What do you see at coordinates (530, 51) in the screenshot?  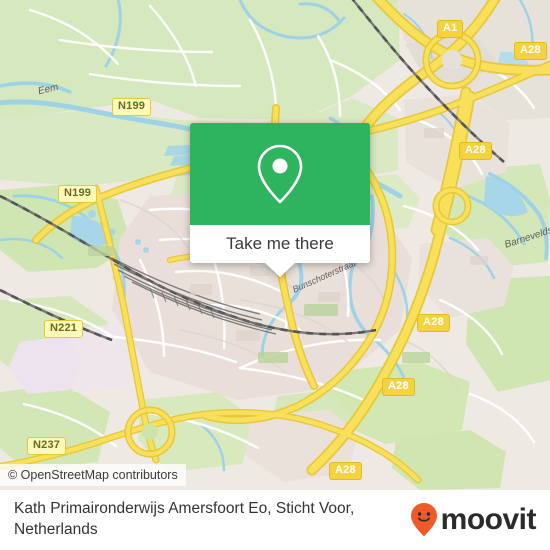 I see `road-shield-a28: A28` at bounding box center [530, 51].